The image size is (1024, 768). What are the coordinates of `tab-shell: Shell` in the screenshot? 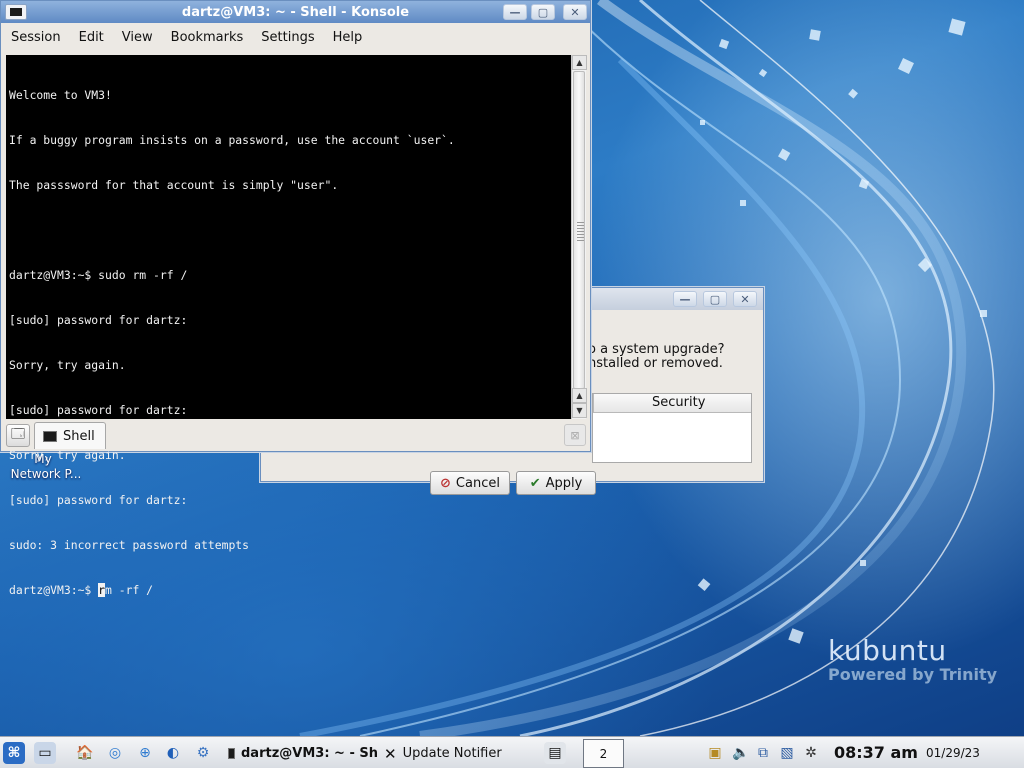 It's located at (70, 435).